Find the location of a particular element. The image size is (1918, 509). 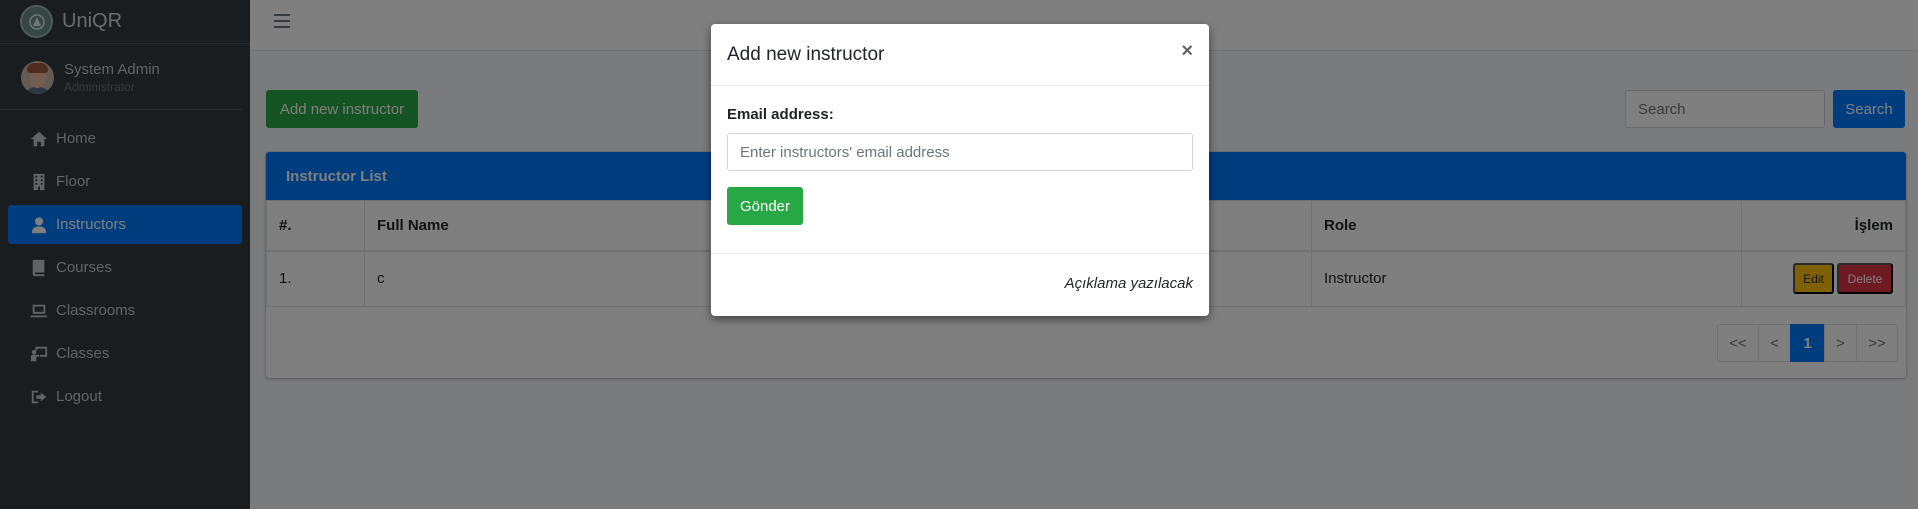

close-icon: × is located at coordinates (1187, 51).